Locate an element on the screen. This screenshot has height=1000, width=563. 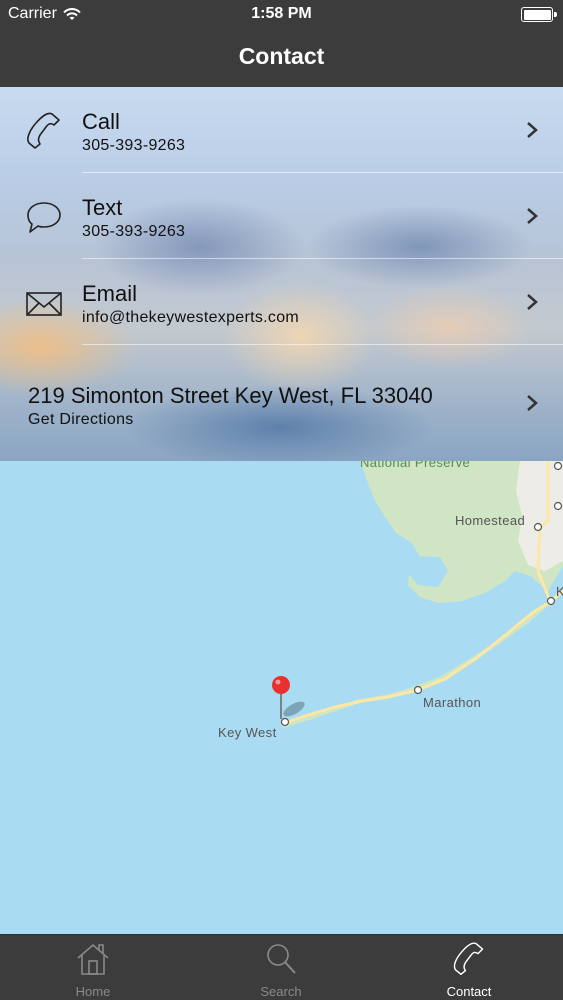
tab-label: Contact is located at coordinates (469, 991).